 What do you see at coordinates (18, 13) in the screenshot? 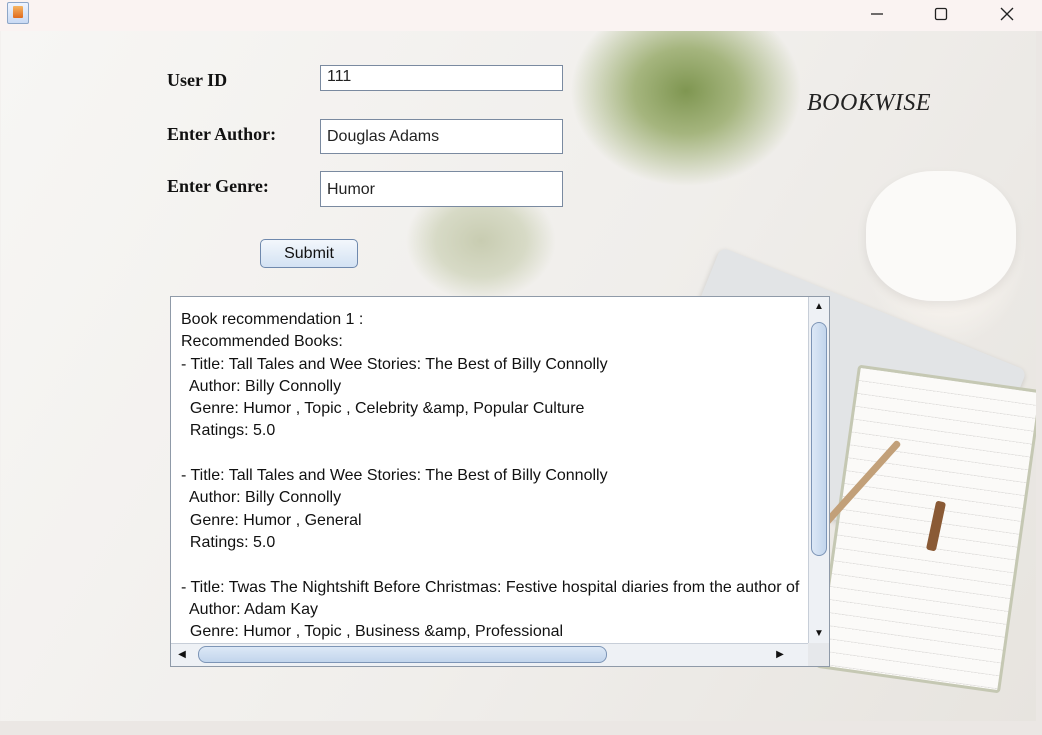
I see `java-app-icon` at bounding box center [18, 13].